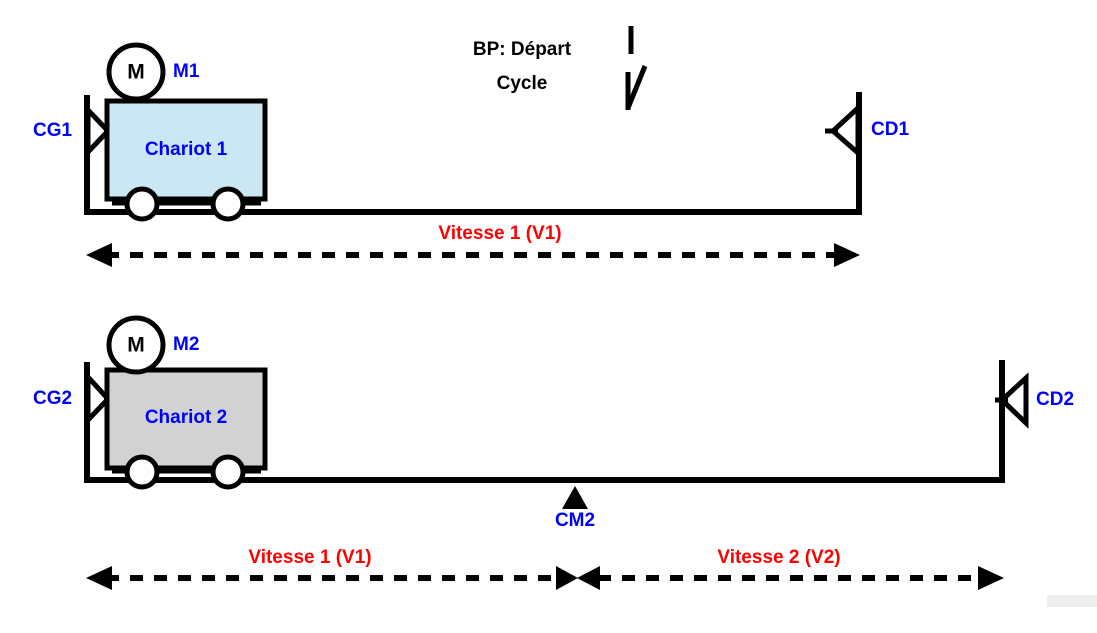 The width and height of the screenshot is (1097, 633). I want to click on cm2-label: CM2, so click(575, 520).